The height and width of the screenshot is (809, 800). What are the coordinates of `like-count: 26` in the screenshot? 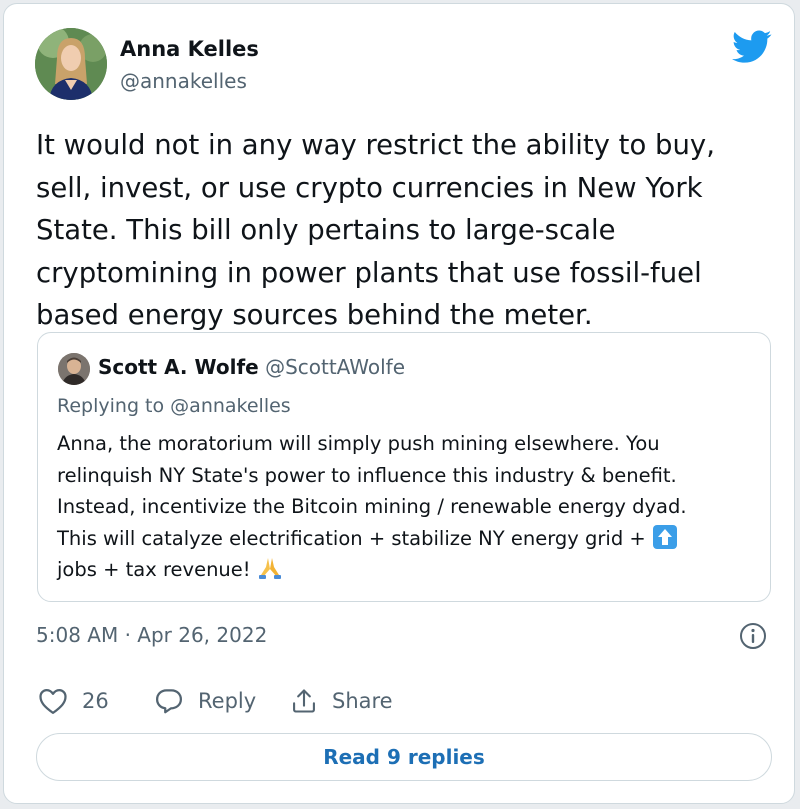 It's located at (95, 701).